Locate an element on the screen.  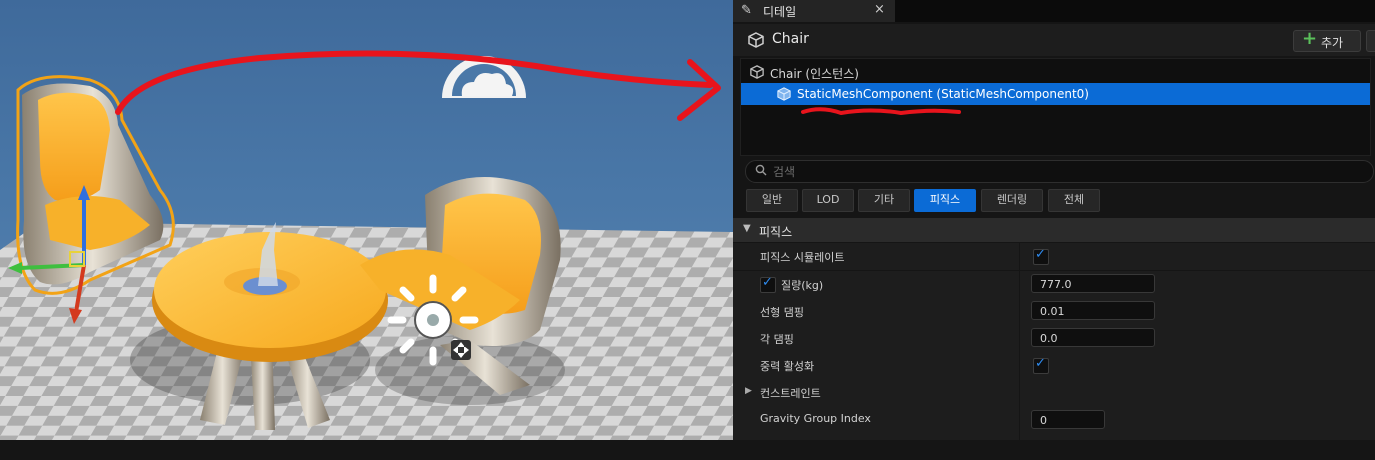
move-gizmo-icon is located at coordinates (461, 350).